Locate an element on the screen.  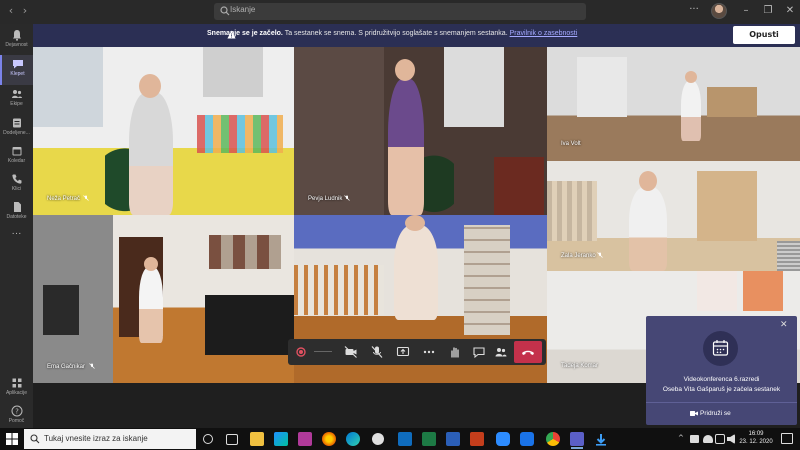
download-arrow-icon is located at coordinates (601, 440).